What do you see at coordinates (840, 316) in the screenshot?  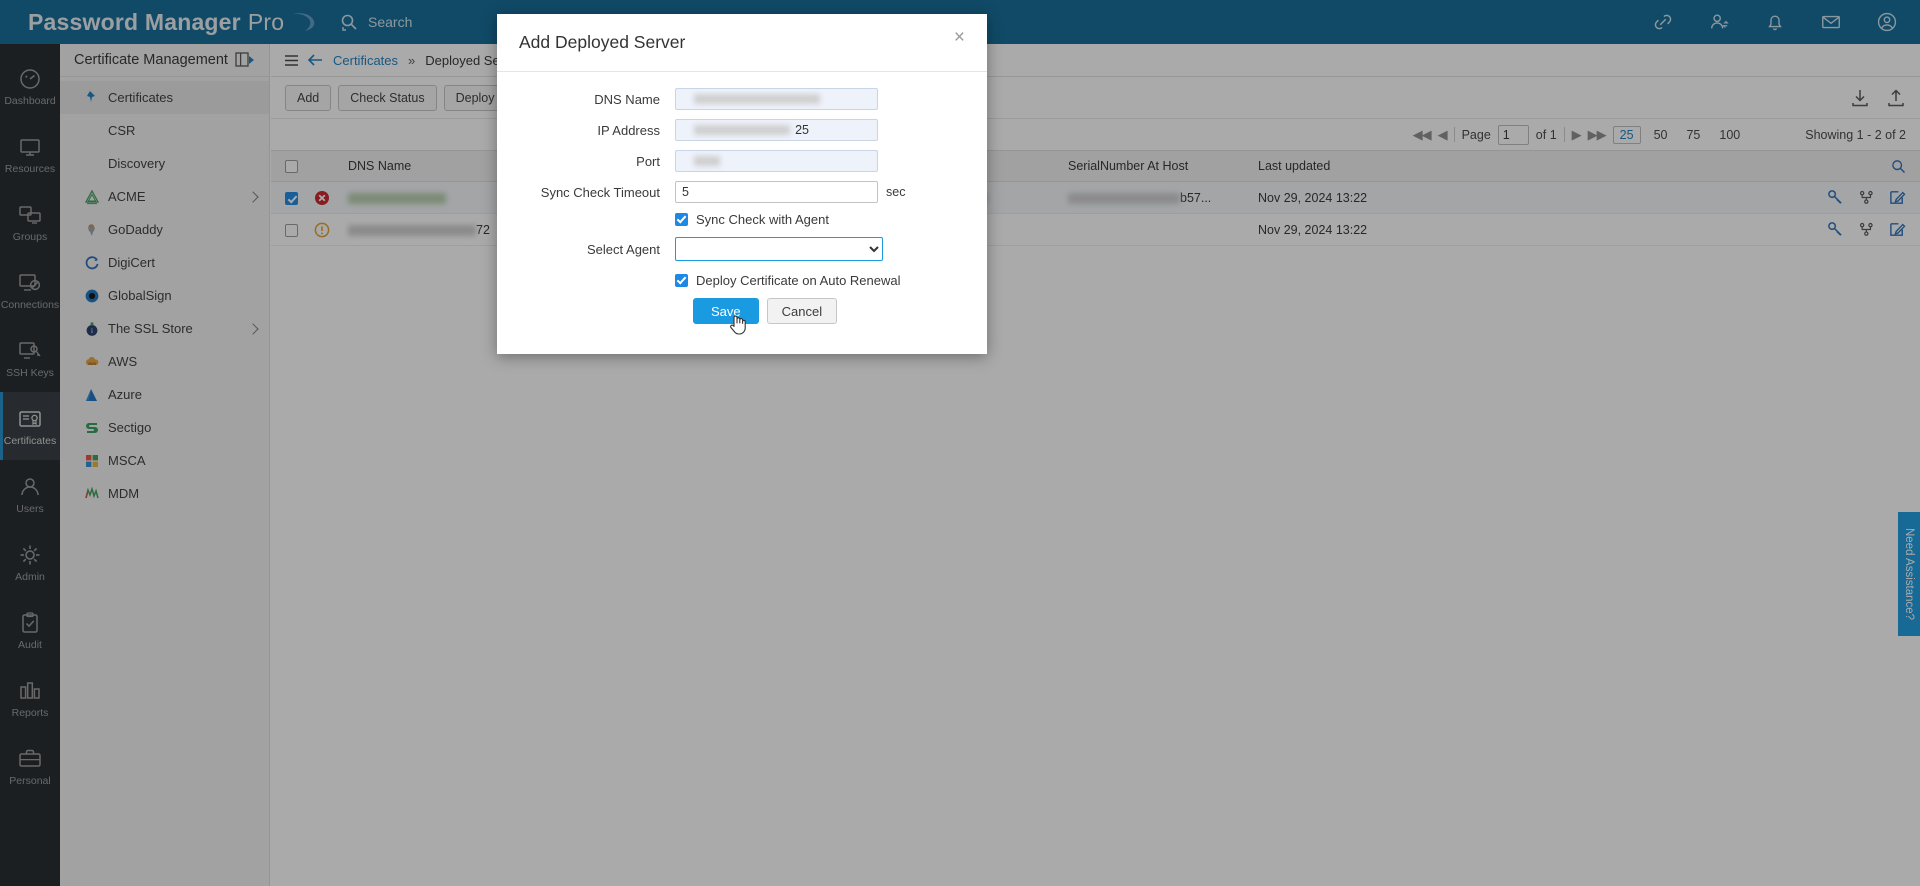 I see `dialog-footer-buttons: Save Cancel` at bounding box center [840, 316].